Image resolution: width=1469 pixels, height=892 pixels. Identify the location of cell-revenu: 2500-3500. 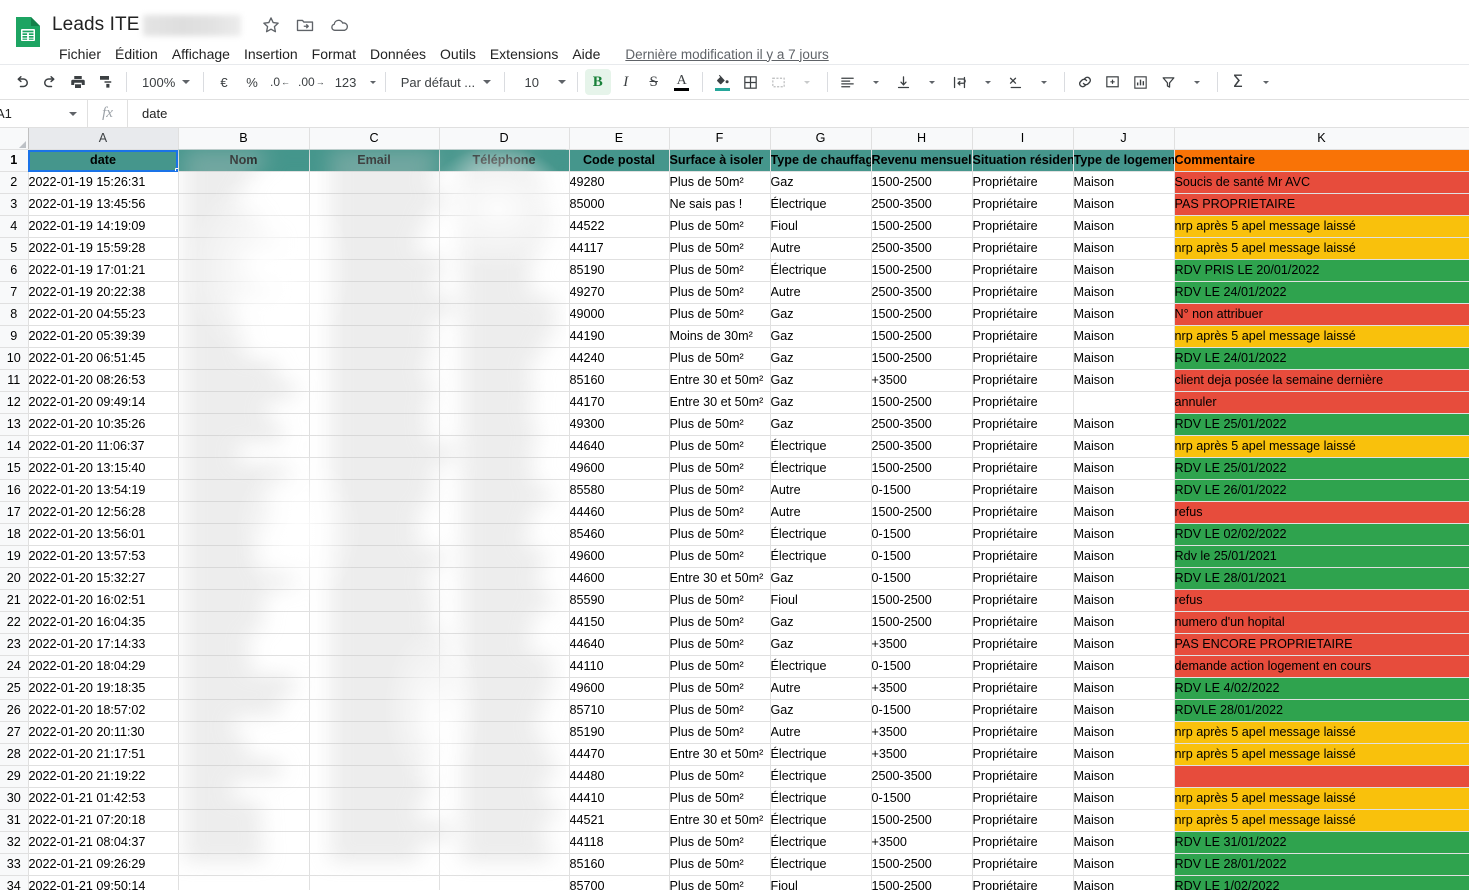
(922, 248).